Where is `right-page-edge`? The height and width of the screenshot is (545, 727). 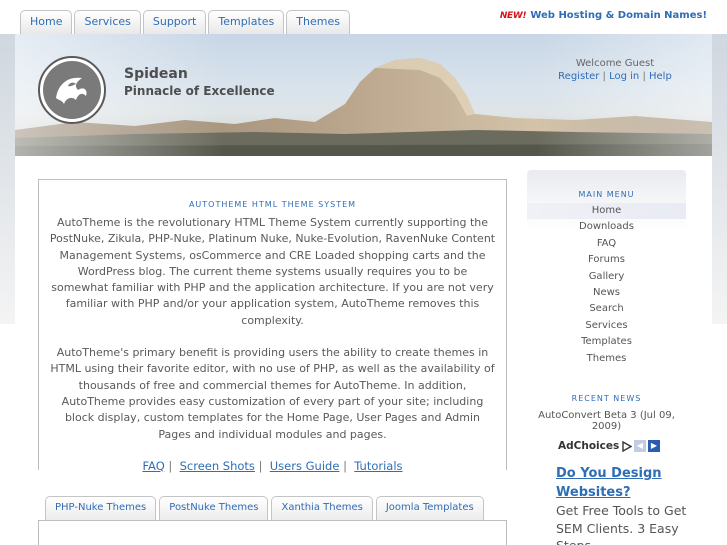
right-page-edge is located at coordinates (719, 179).